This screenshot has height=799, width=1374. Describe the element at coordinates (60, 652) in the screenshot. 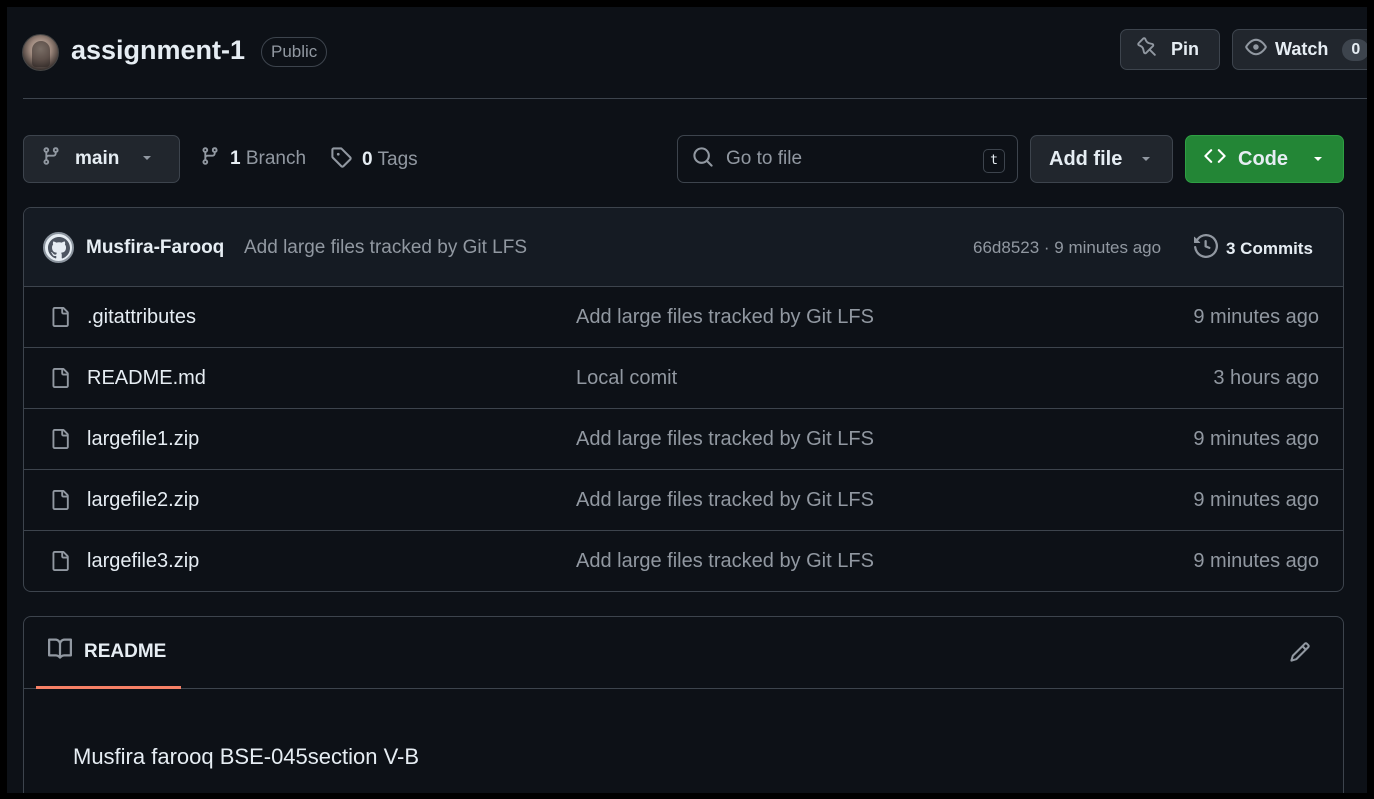

I see `book-icon` at that location.